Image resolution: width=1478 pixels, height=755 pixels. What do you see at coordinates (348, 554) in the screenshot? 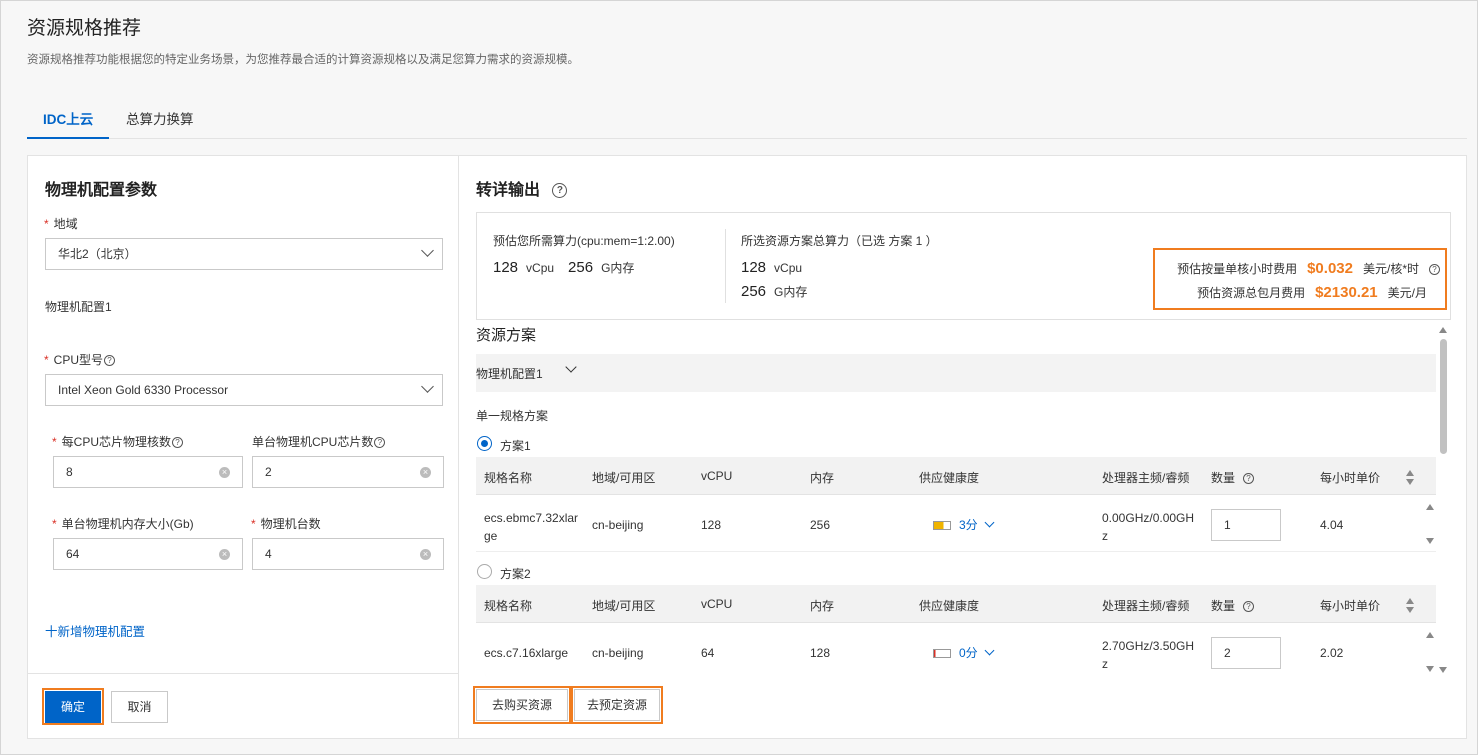
I see `count-input: 4 ×` at bounding box center [348, 554].